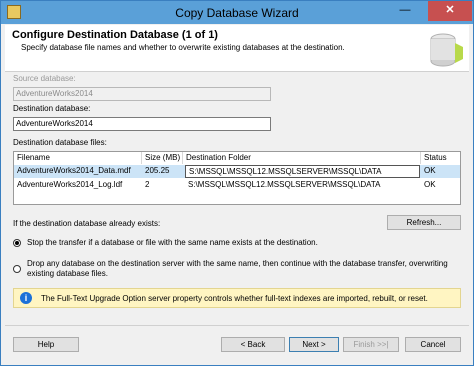 This screenshot has height=366, width=474. Describe the element at coordinates (78, 185) in the screenshot. I see `row2-filename: AdventureWorks2014_Log.ldf` at that location.